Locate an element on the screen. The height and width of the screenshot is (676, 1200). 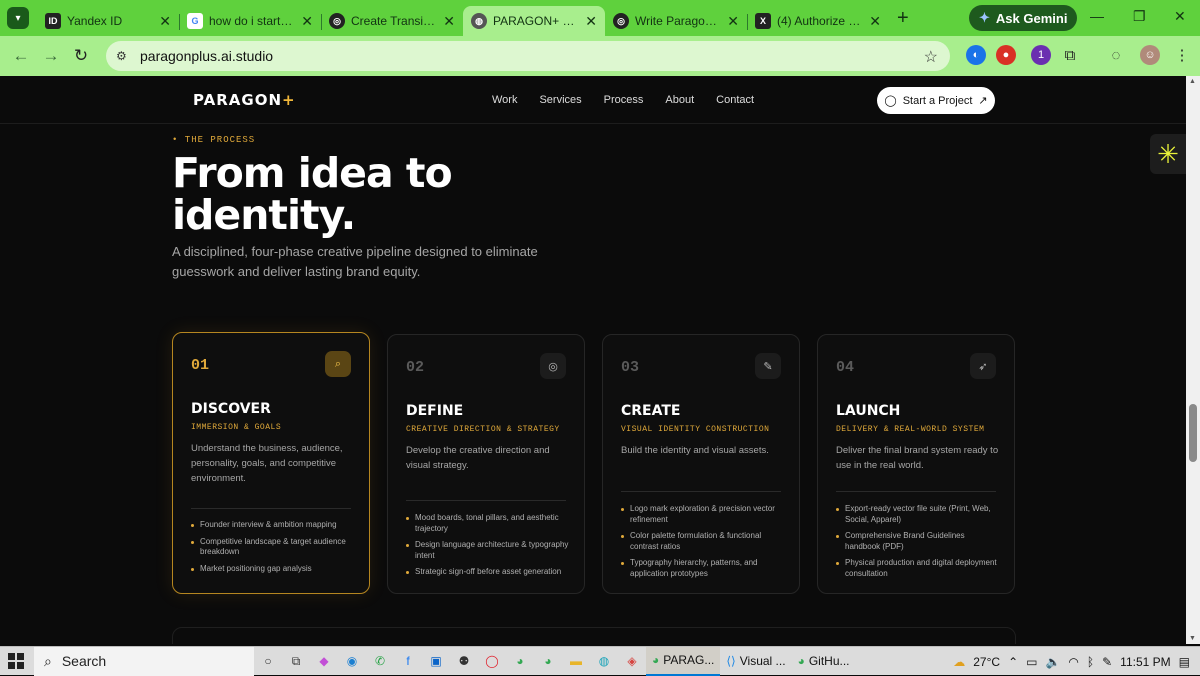
start-project-button: ◯ Start a Project ↗ is located at coordinates (936, 100).